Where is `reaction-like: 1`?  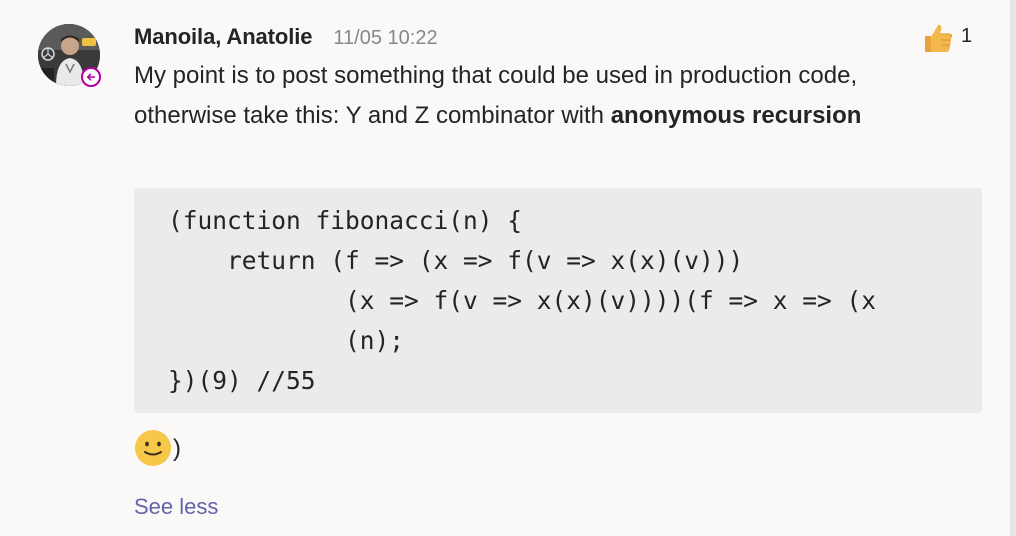
reaction-like: 1 is located at coordinates (946, 38).